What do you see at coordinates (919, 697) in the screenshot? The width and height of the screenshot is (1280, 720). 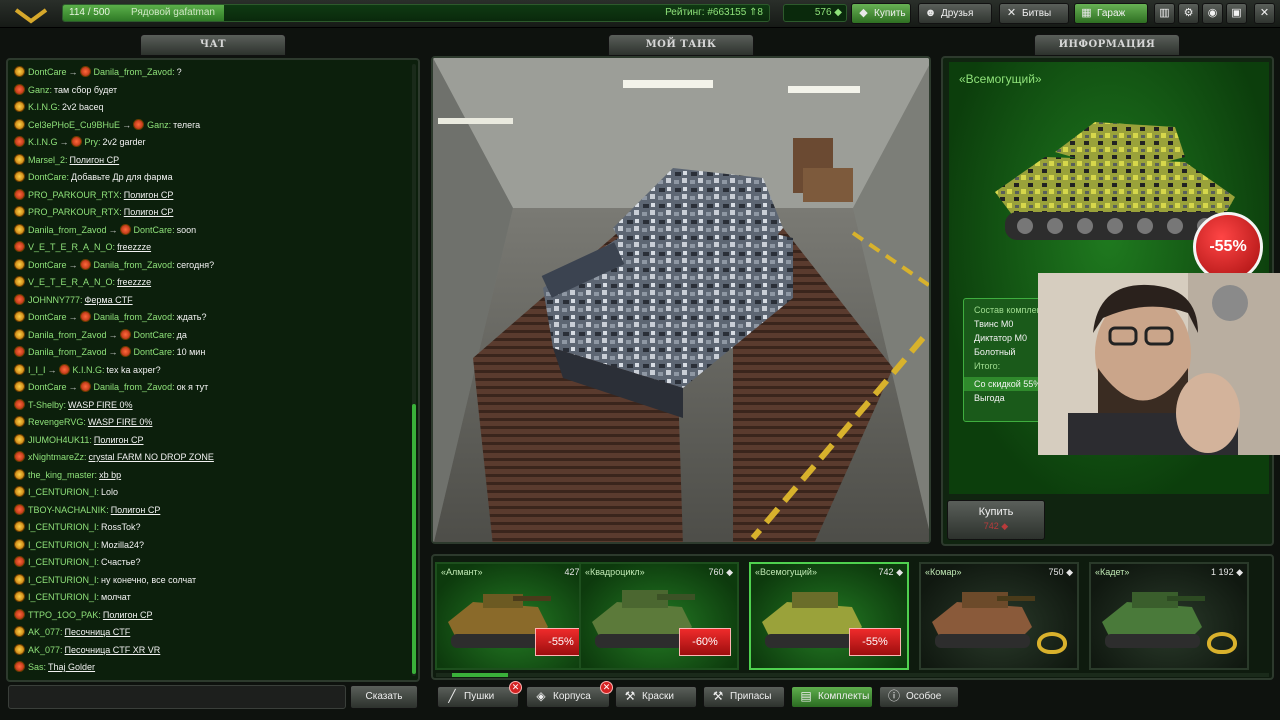 I see `tab-special: ⓘ Особое` at bounding box center [919, 697].